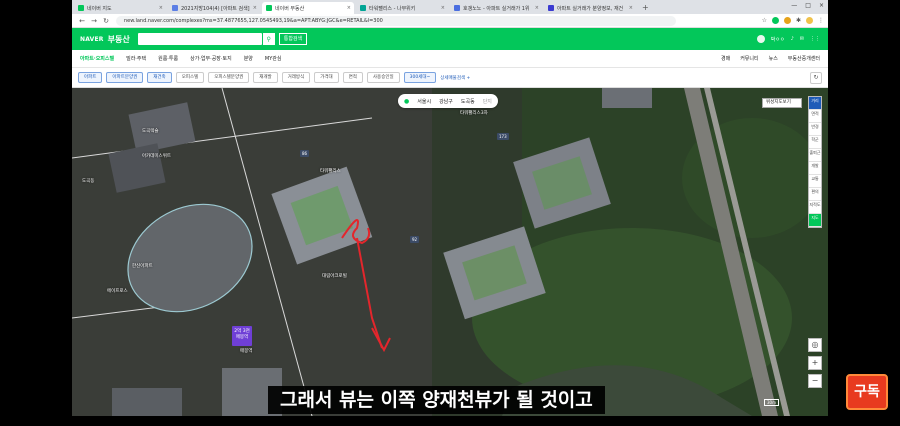  Describe the element at coordinates (809, 20) in the screenshot. I see `profile-avatar` at that location.